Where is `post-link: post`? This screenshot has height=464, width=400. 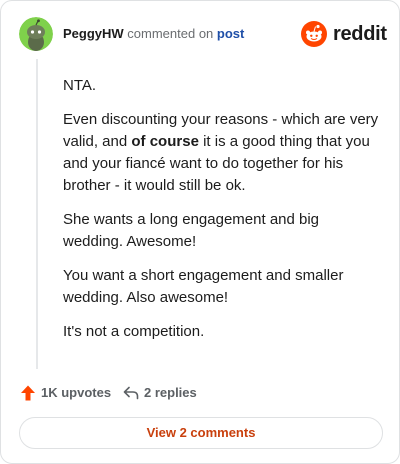 post-link: post is located at coordinates (230, 33).